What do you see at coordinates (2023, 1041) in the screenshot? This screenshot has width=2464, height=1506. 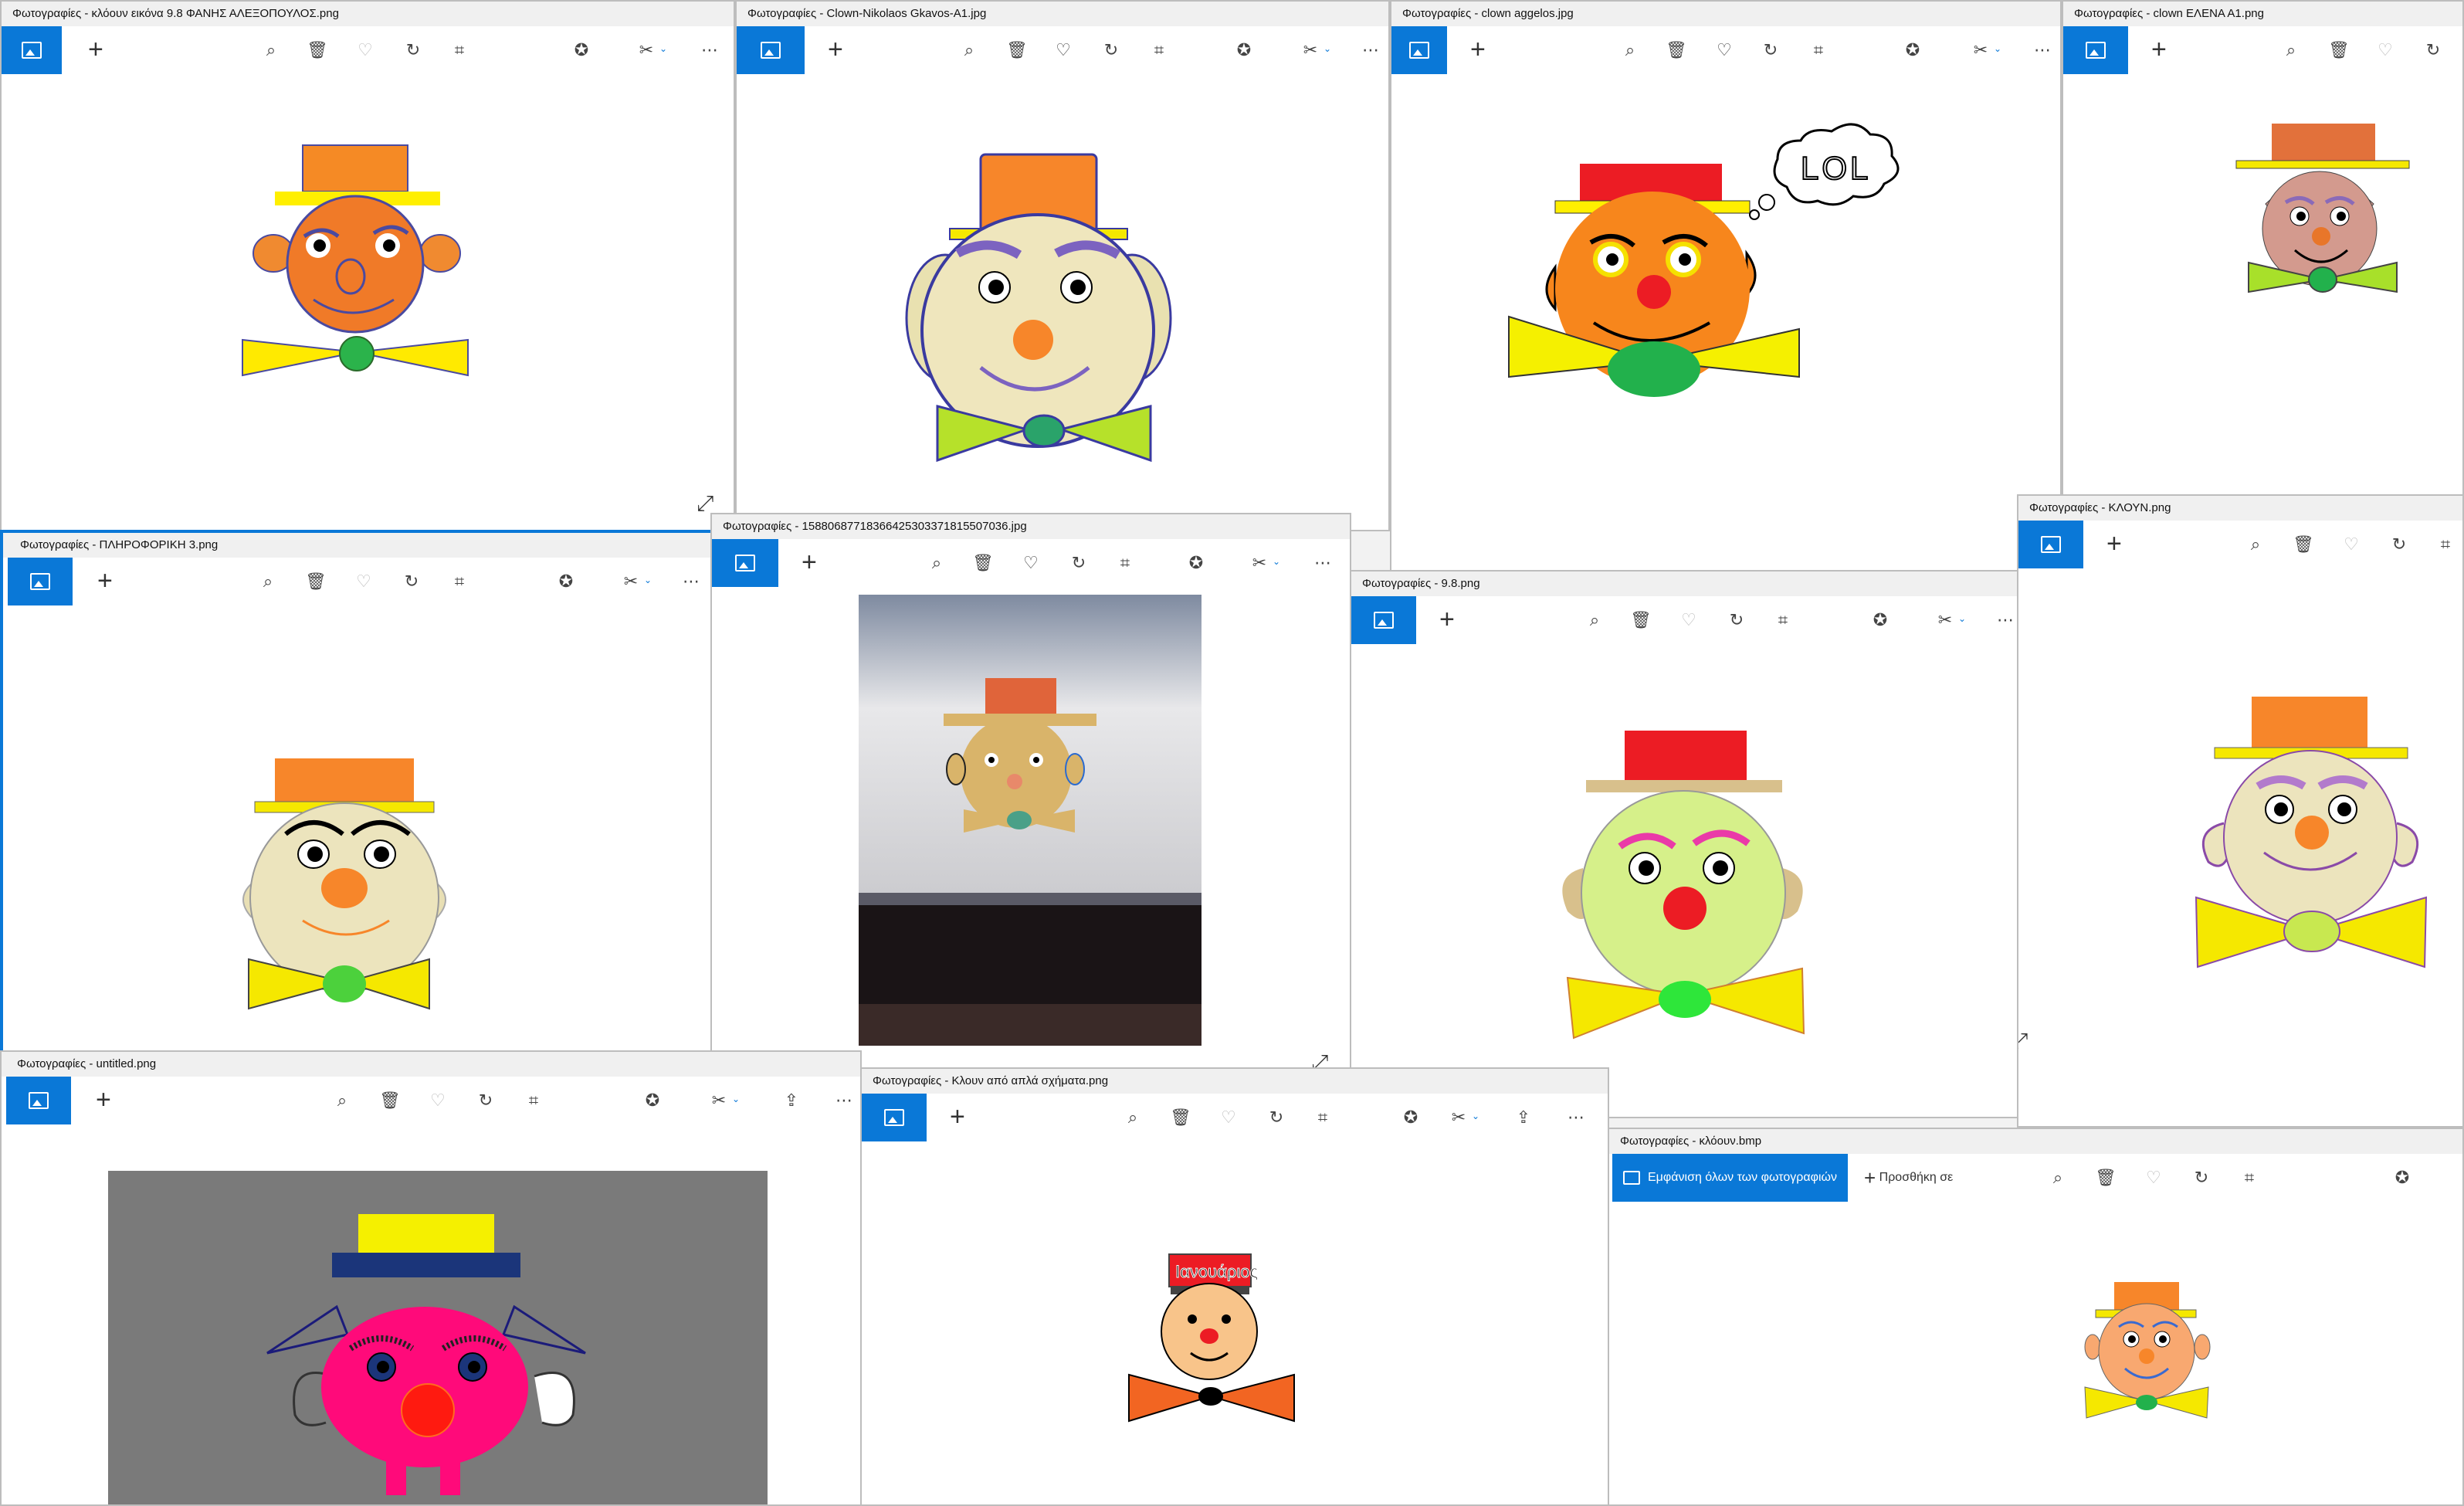 I see `expand-icon: ⤢` at bounding box center [2023, 1041].